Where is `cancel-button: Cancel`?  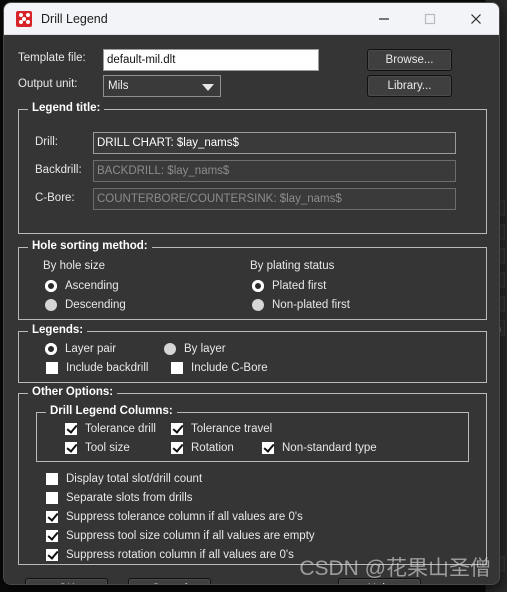 cancel-button: Cancel is located at coordinates (169, 581).